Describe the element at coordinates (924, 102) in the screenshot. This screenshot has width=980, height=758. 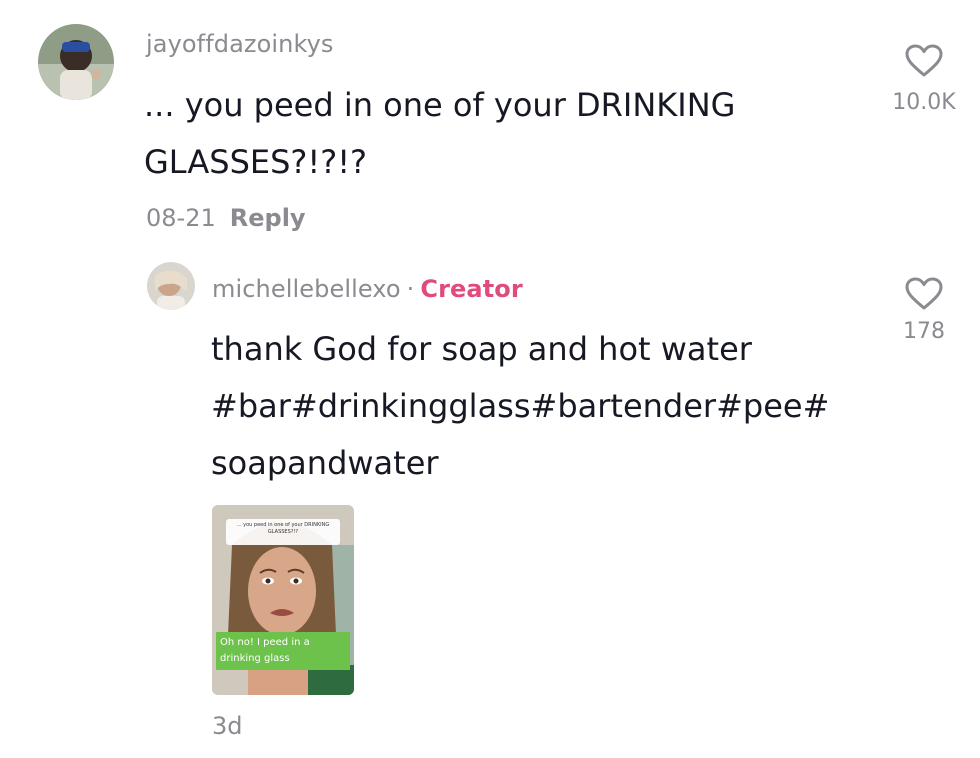
I see `comment-like-count: 10.0K` at that location.